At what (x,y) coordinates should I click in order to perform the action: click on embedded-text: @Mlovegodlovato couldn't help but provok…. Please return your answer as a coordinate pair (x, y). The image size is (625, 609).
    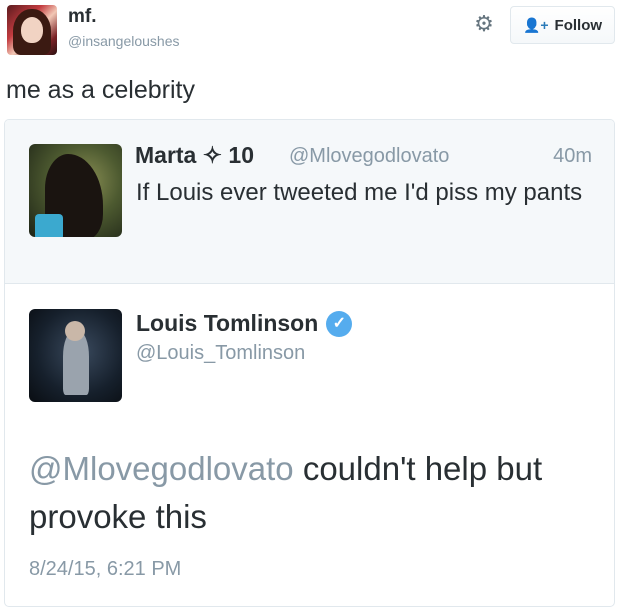
    Looking at the image, I should click on (309, 493).